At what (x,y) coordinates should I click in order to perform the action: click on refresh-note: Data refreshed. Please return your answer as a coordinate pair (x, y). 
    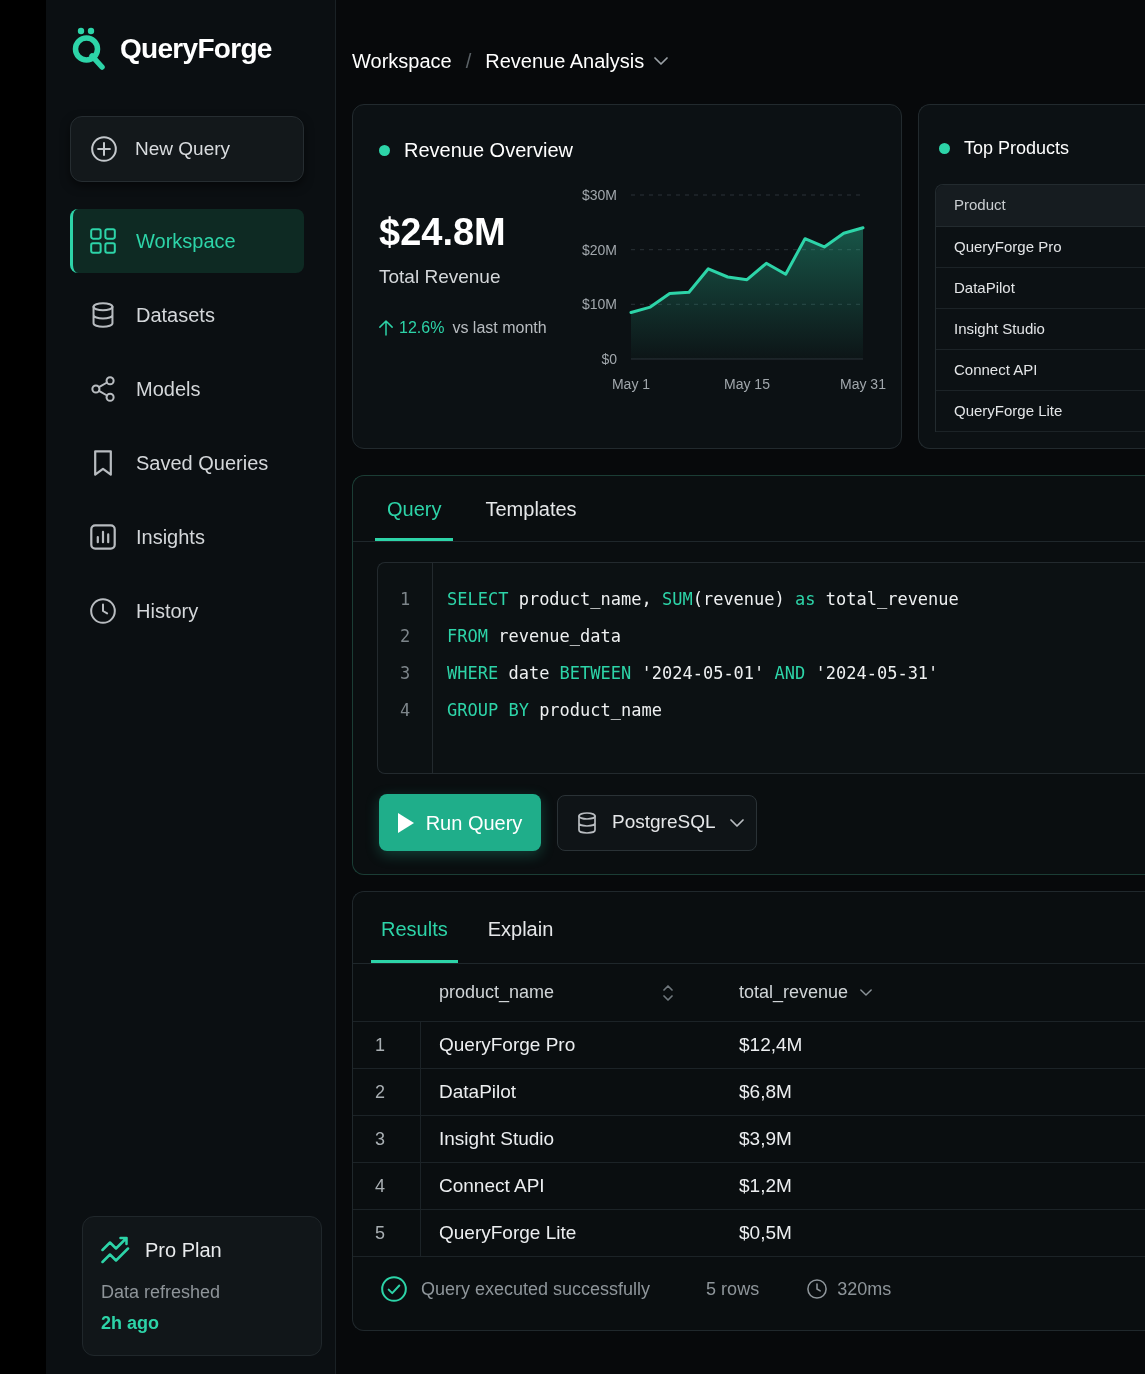
    Looking at the image, I should click on (161, 1292).